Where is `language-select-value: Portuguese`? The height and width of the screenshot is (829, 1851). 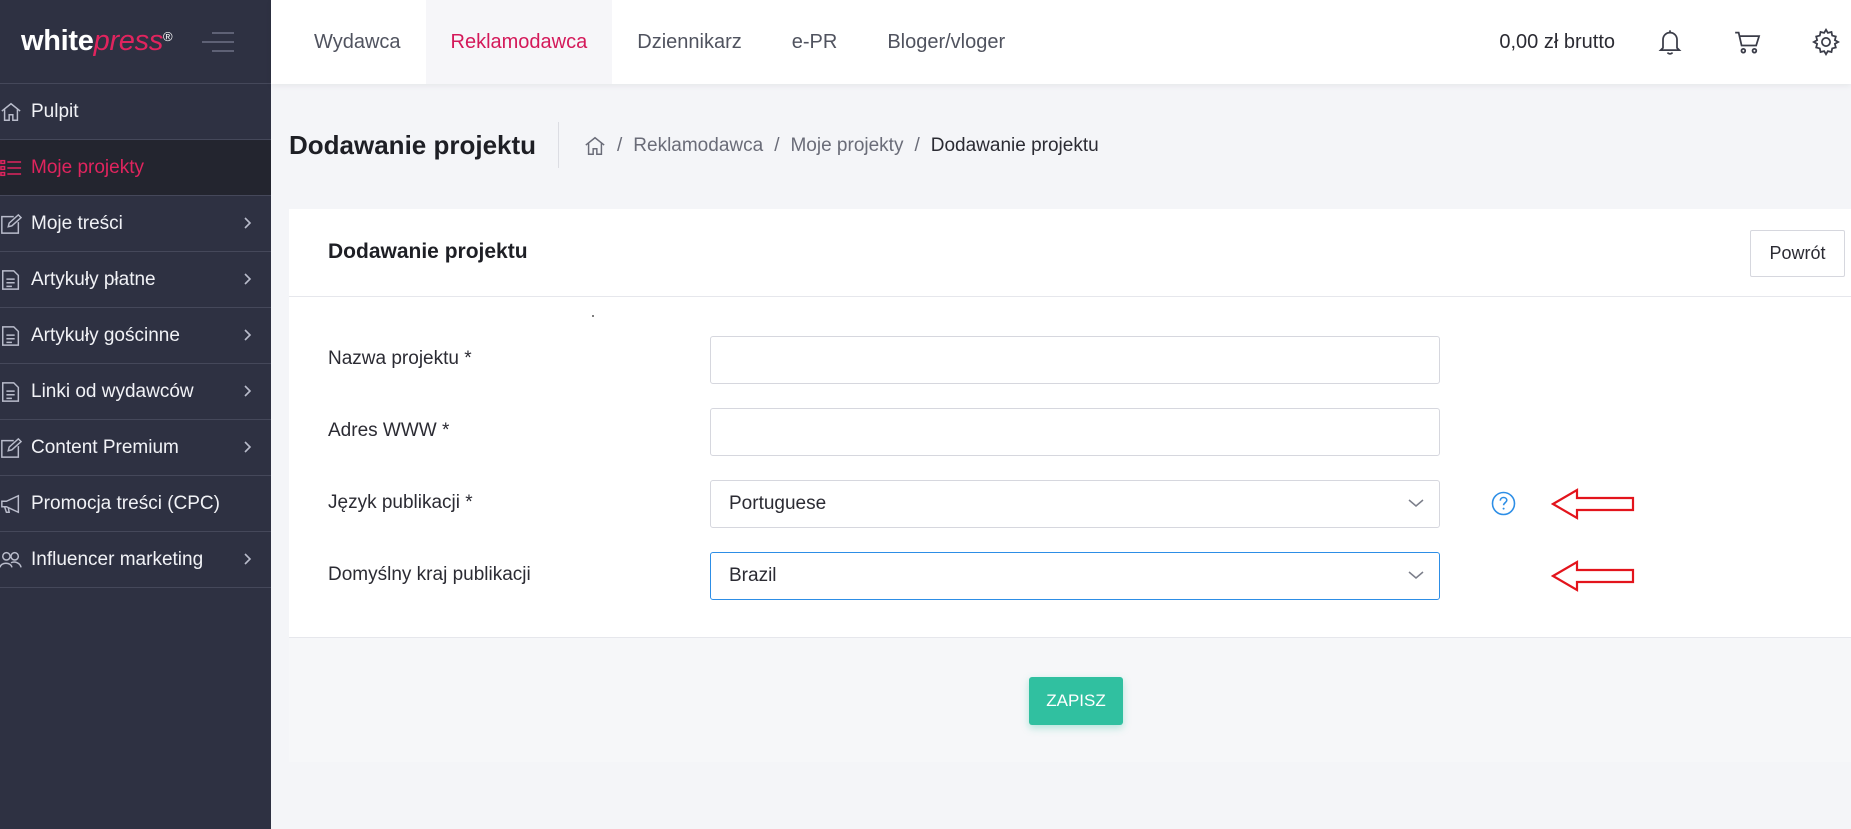
language-select-value: Portuguese is located at coordinates (778, 503).